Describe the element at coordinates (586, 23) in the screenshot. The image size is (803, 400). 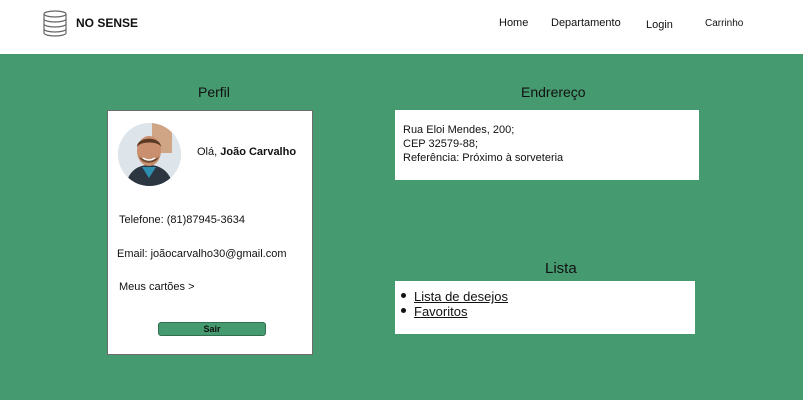
I see `nav-departamento: Departamento` at that location.